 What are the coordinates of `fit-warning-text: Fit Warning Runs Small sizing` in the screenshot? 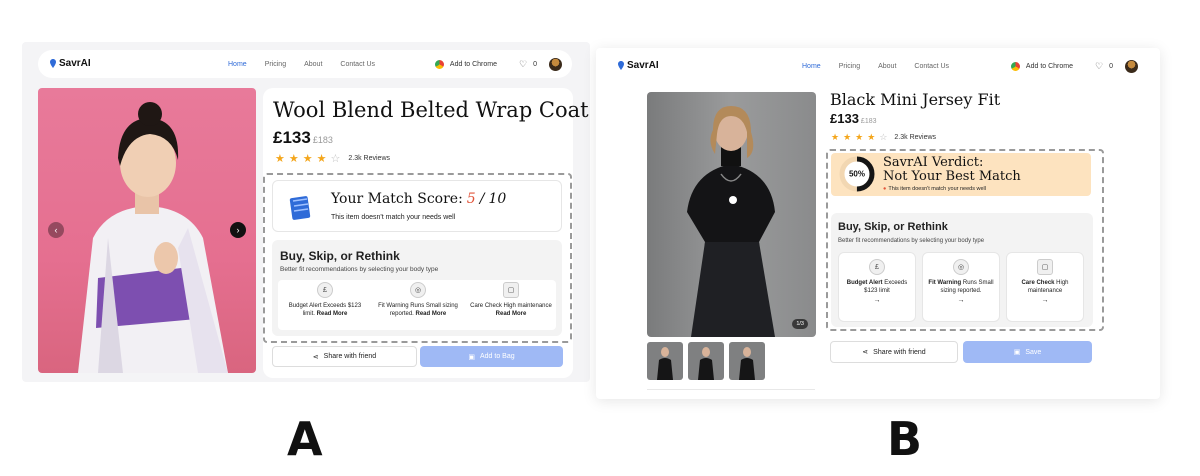 It's located at (418, 306).